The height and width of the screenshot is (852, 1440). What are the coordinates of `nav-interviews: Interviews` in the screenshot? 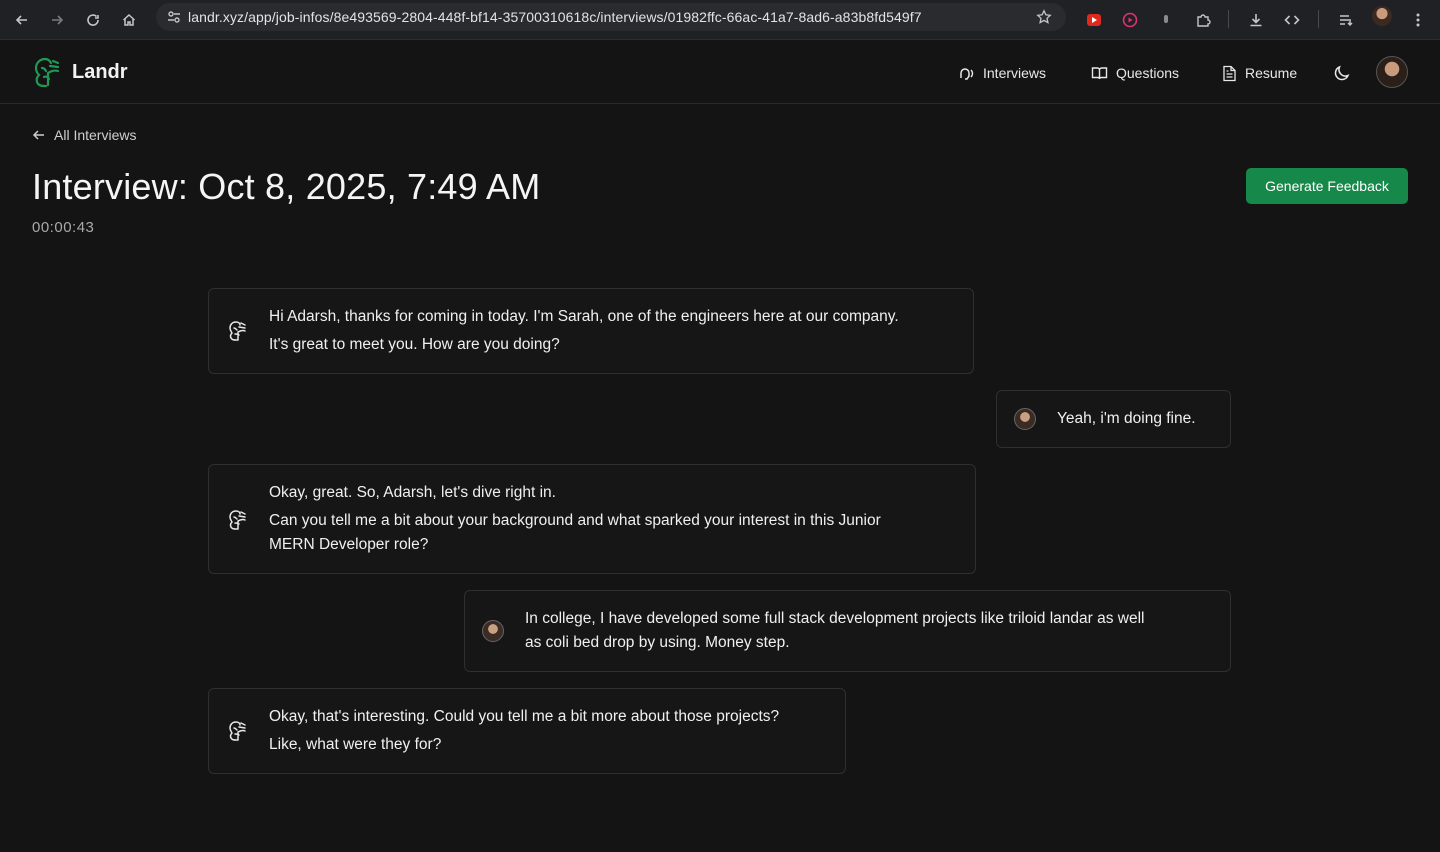 It's located at (1002, 73).